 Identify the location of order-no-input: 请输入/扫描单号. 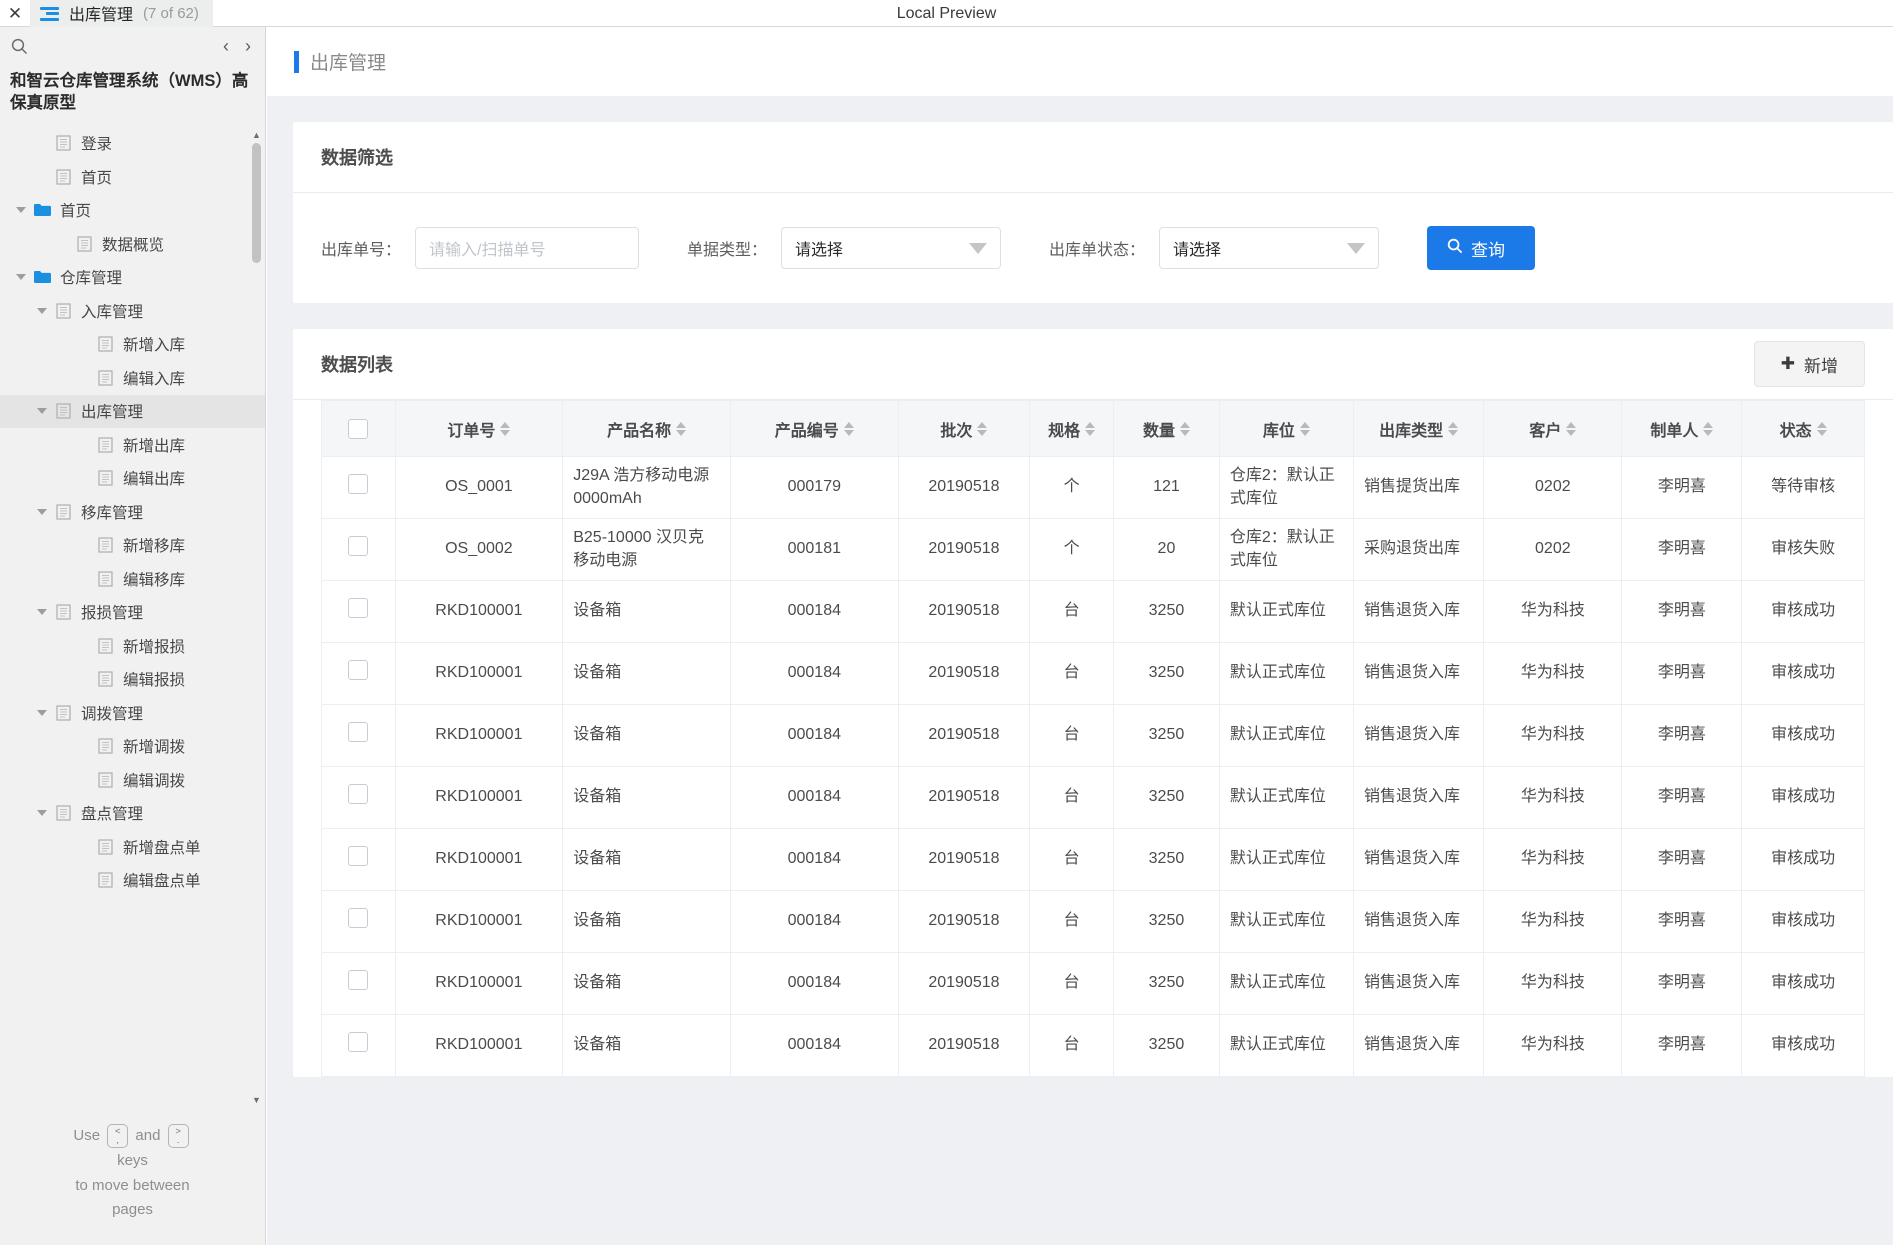
(527, 248).